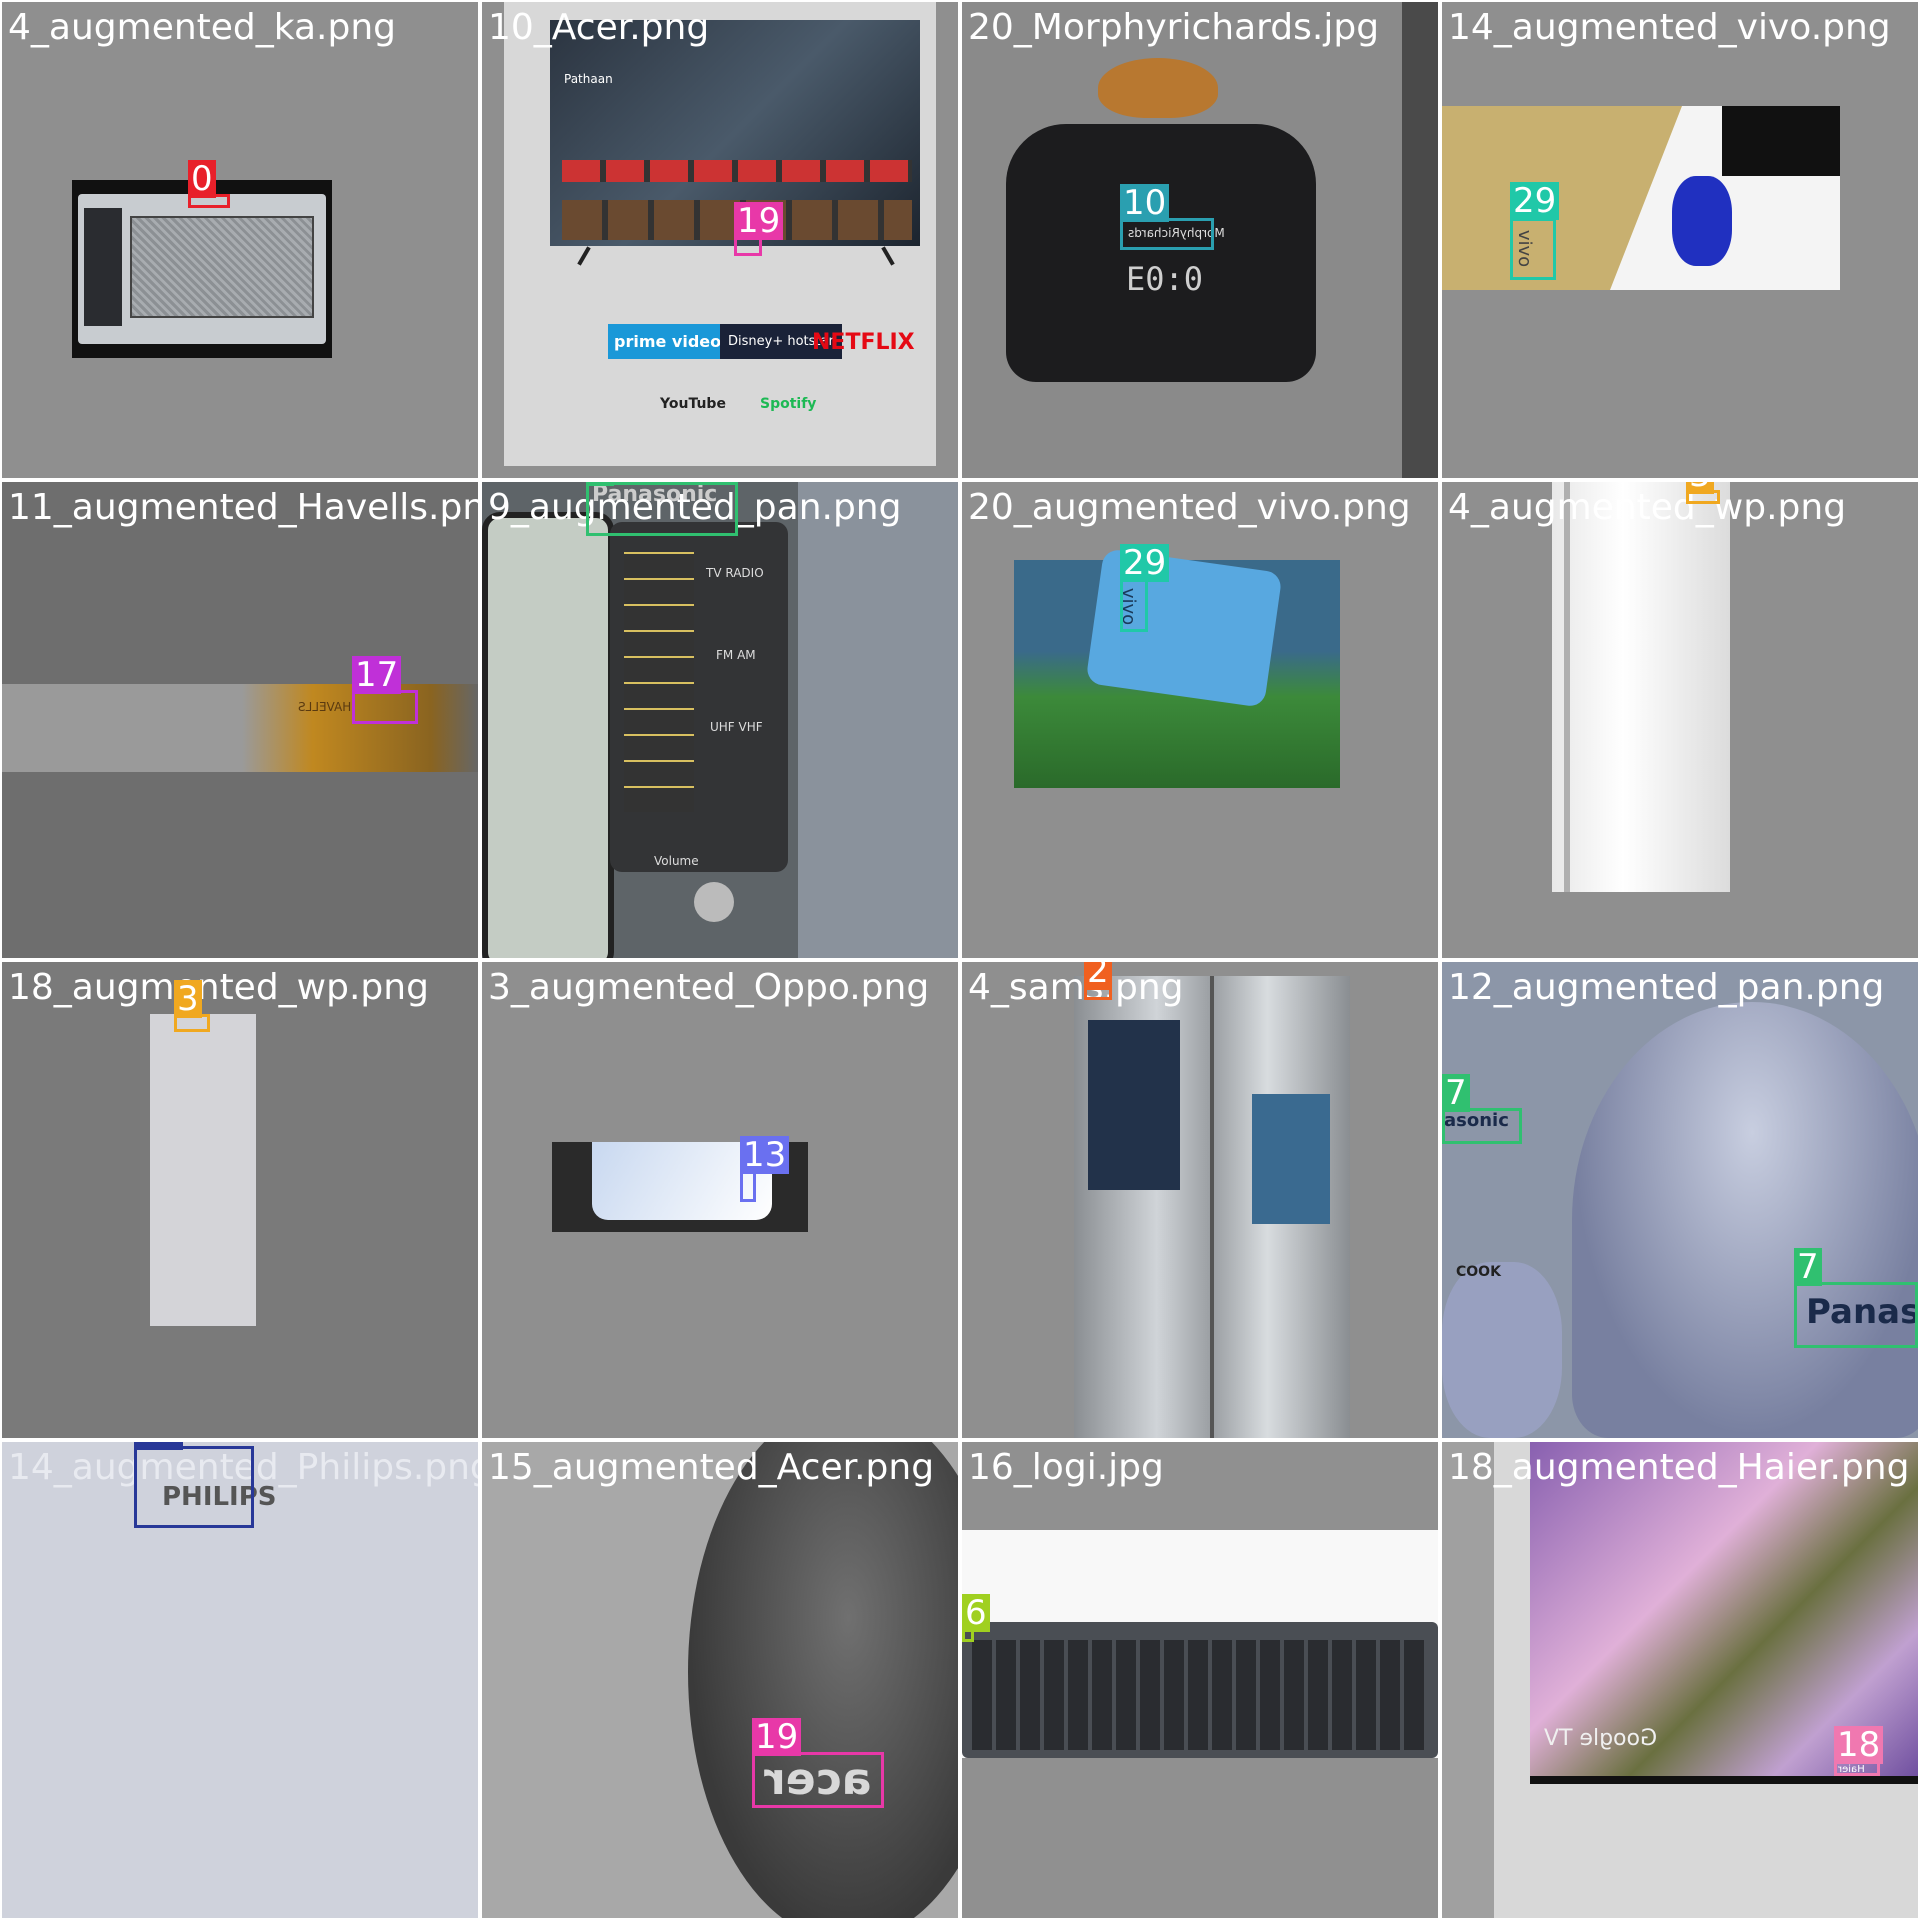 Image resolution: width=1920 pixels, height=1920 pixels. I want to click on radio-uhf-label: UHF VHF, so click(736, 727).